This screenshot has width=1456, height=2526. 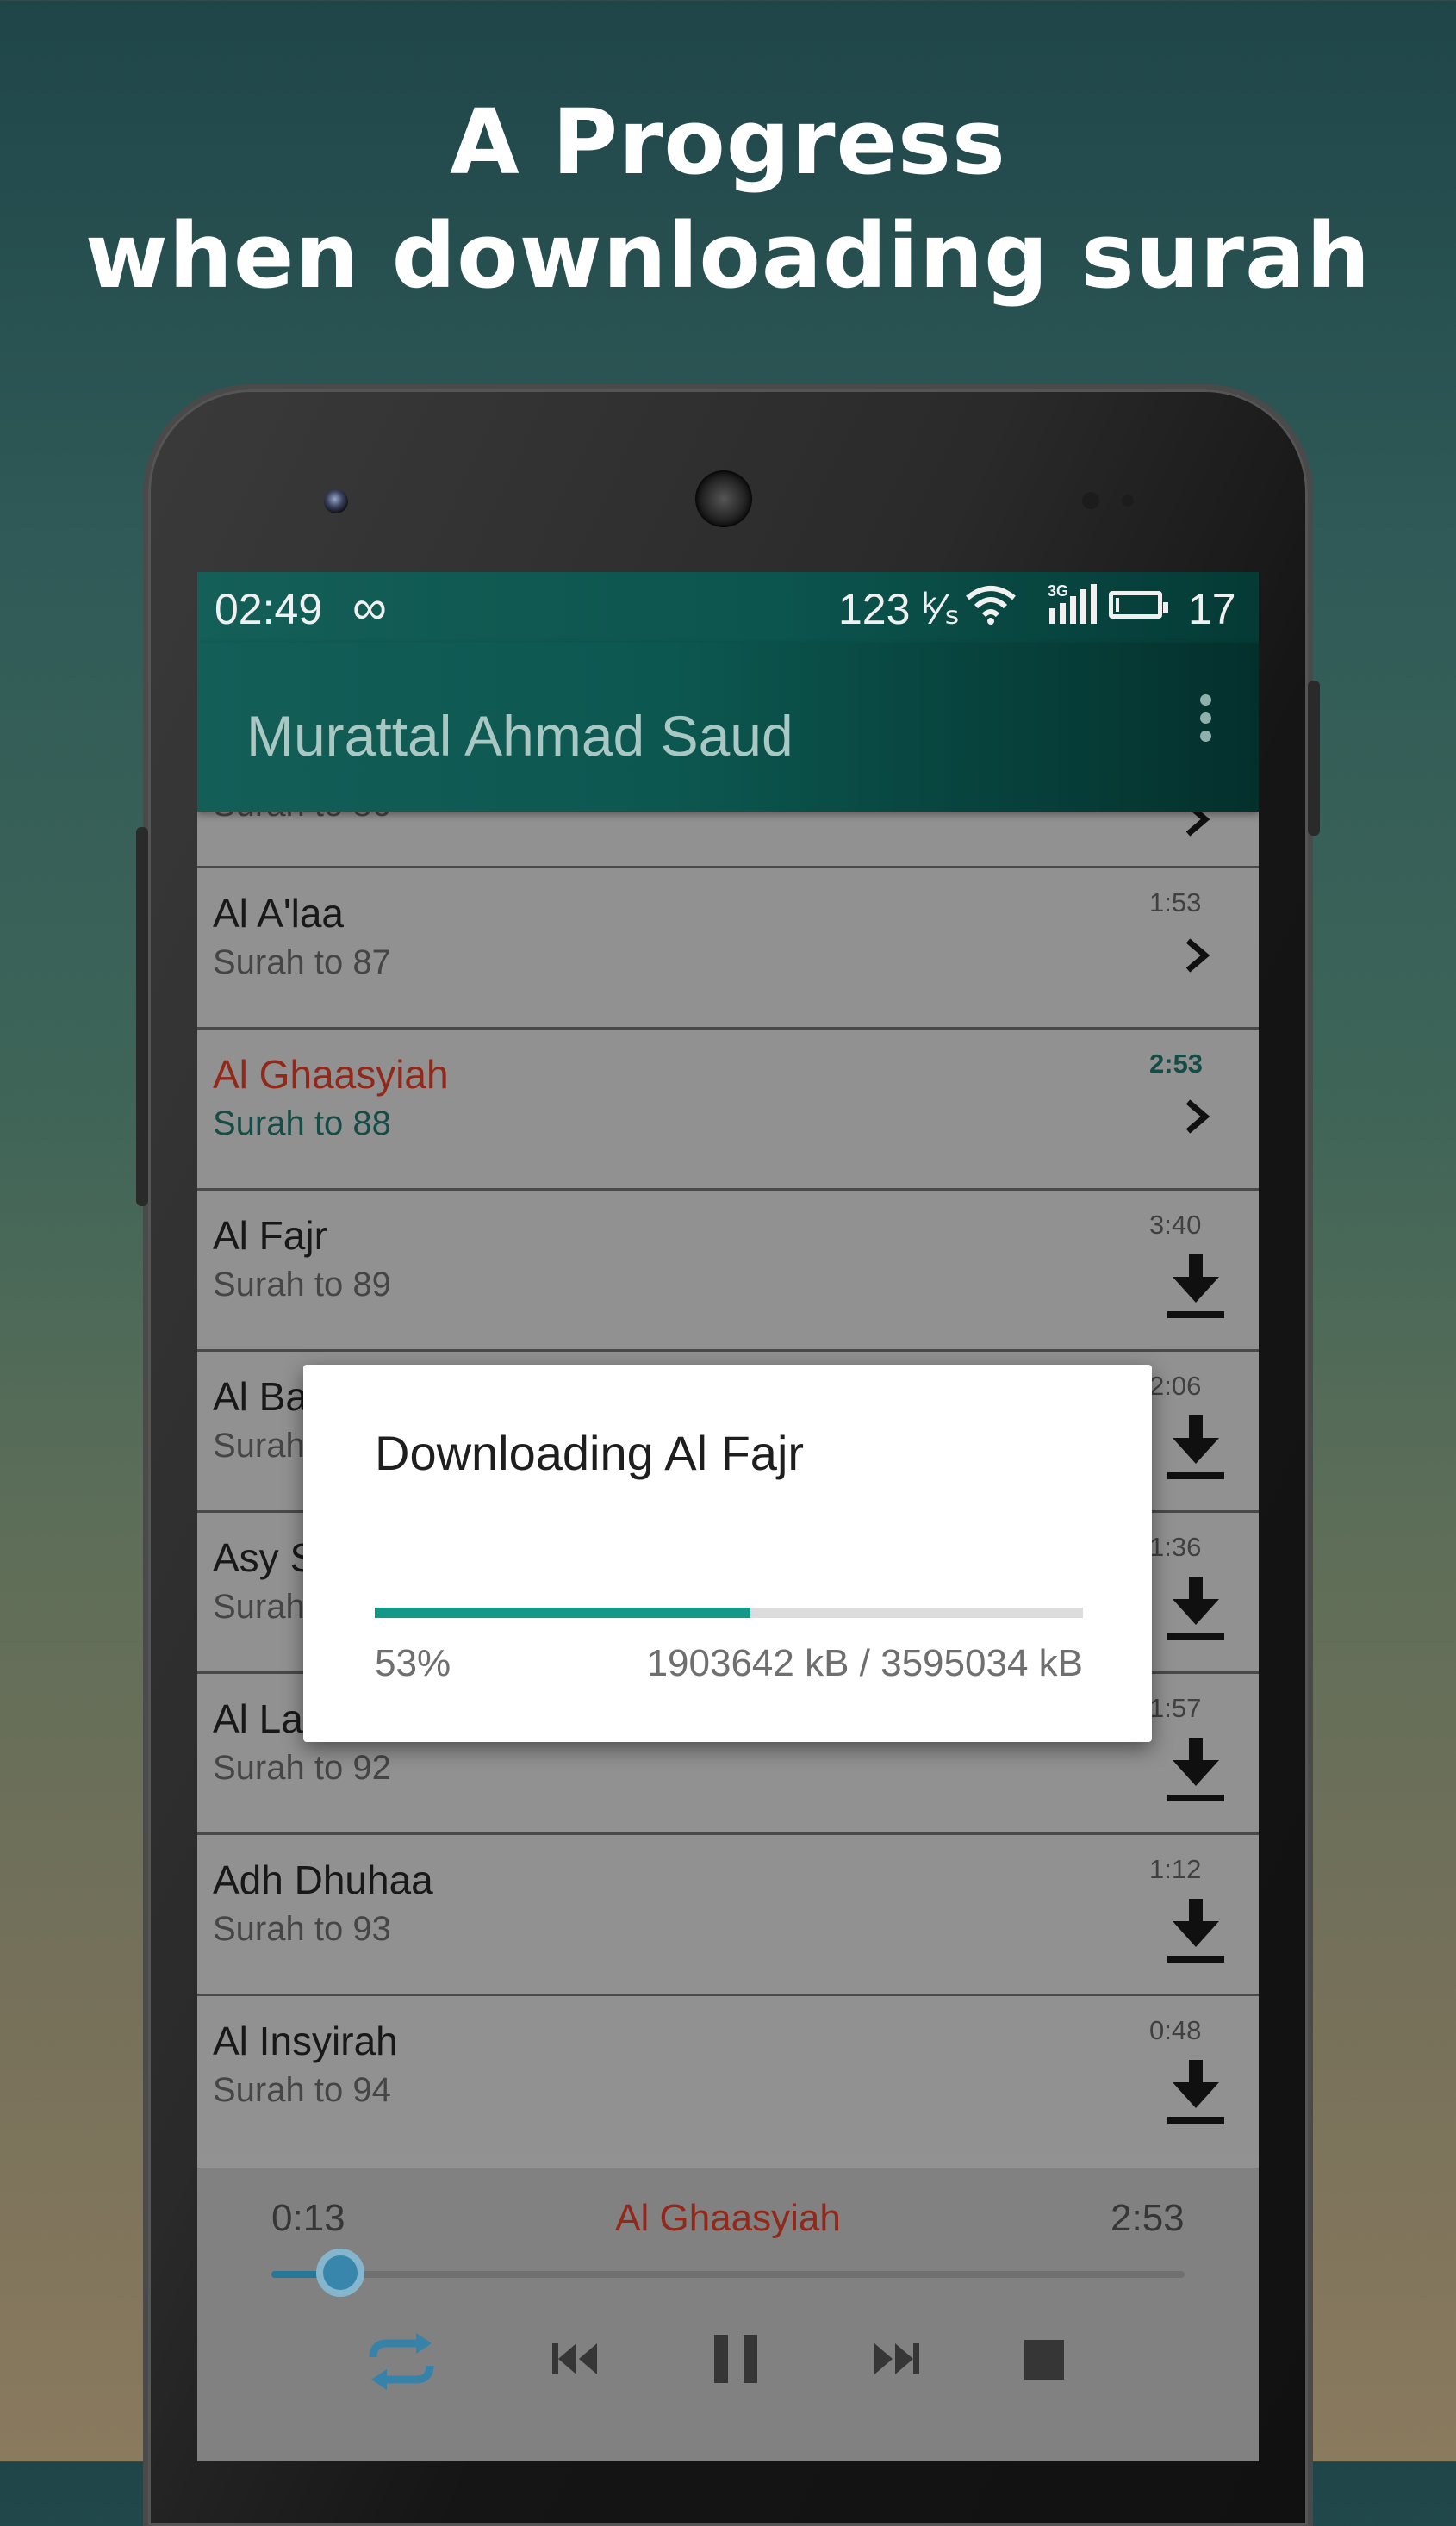 I want to click on phone-volume-button, so click(x=142, y=1017).